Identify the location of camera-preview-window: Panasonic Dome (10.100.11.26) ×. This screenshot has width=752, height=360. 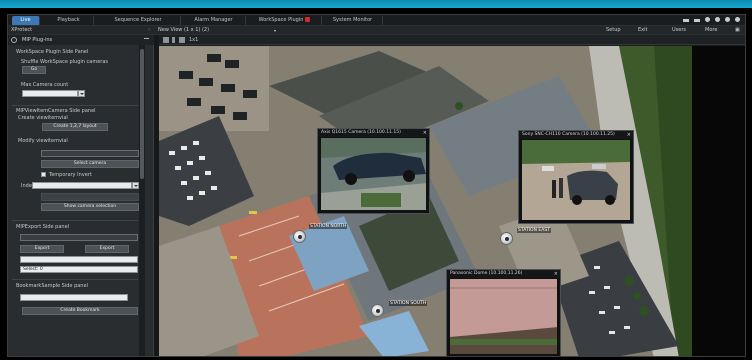
(503, 312).